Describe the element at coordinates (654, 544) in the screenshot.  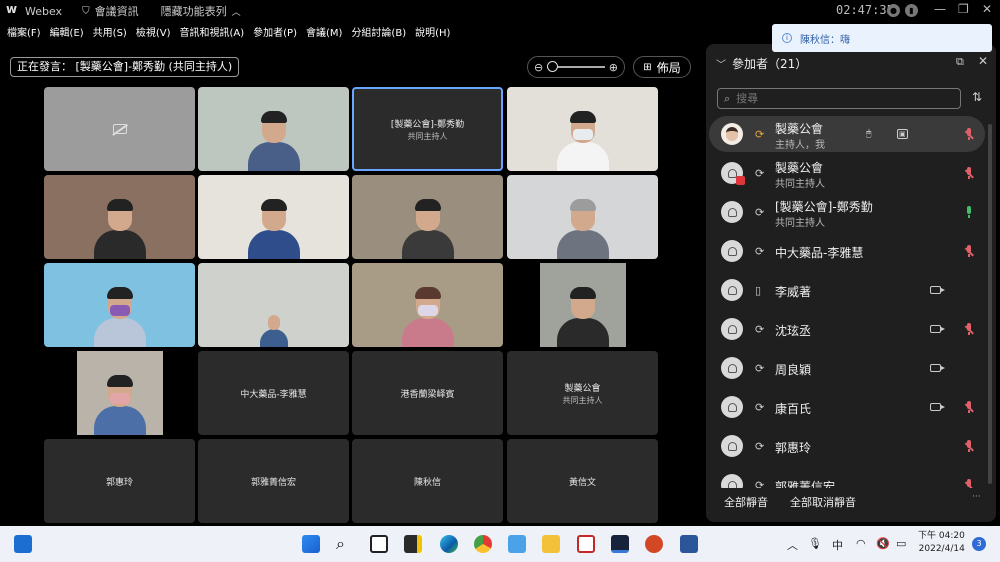
I see `powerpoint-icon` at that location.